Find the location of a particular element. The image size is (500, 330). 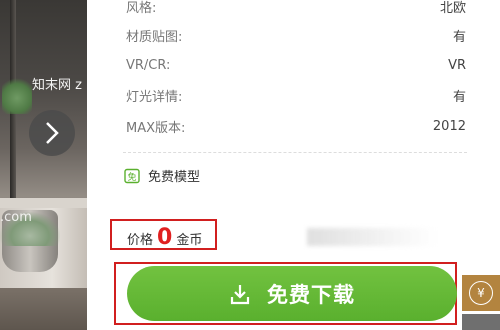

price-amount: 0 is located at coordinates (165, 237).